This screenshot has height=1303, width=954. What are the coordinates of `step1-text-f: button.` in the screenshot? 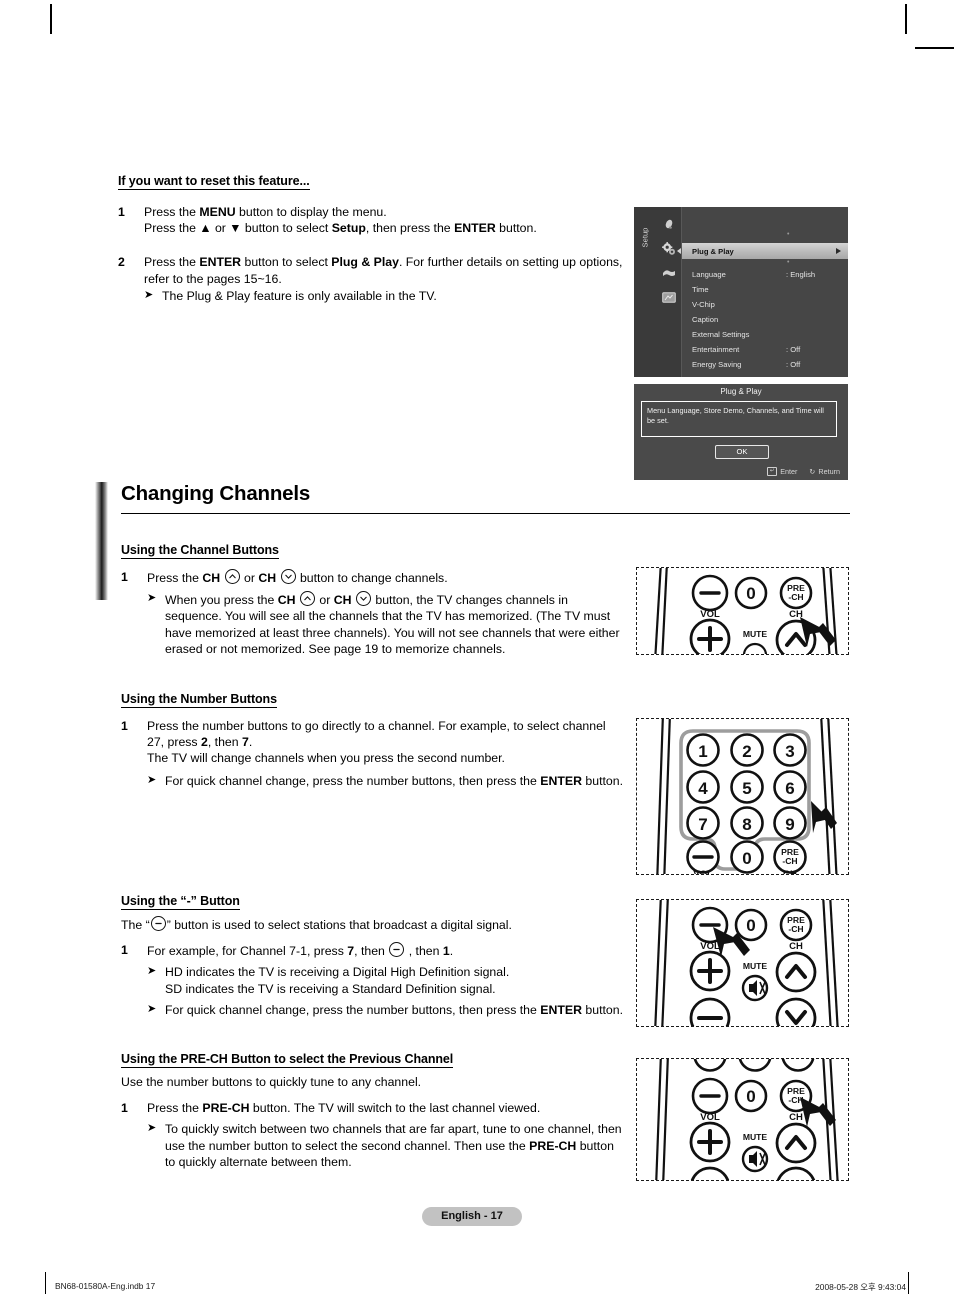 It's located at (516, 228).